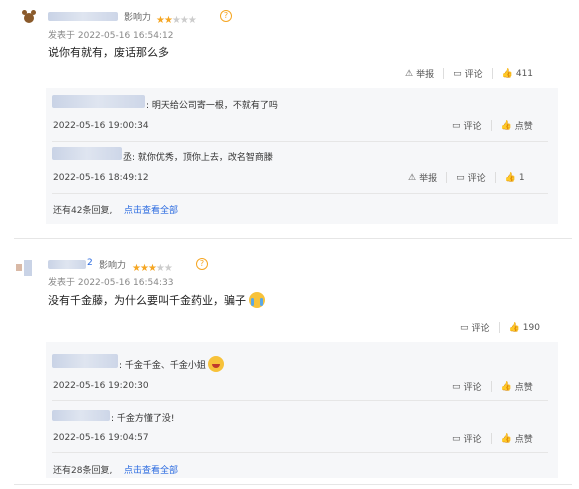 This screenshot has width=579, height=489. I want to click on more-replies-count: 还有42条回复,, so click(83, 211).